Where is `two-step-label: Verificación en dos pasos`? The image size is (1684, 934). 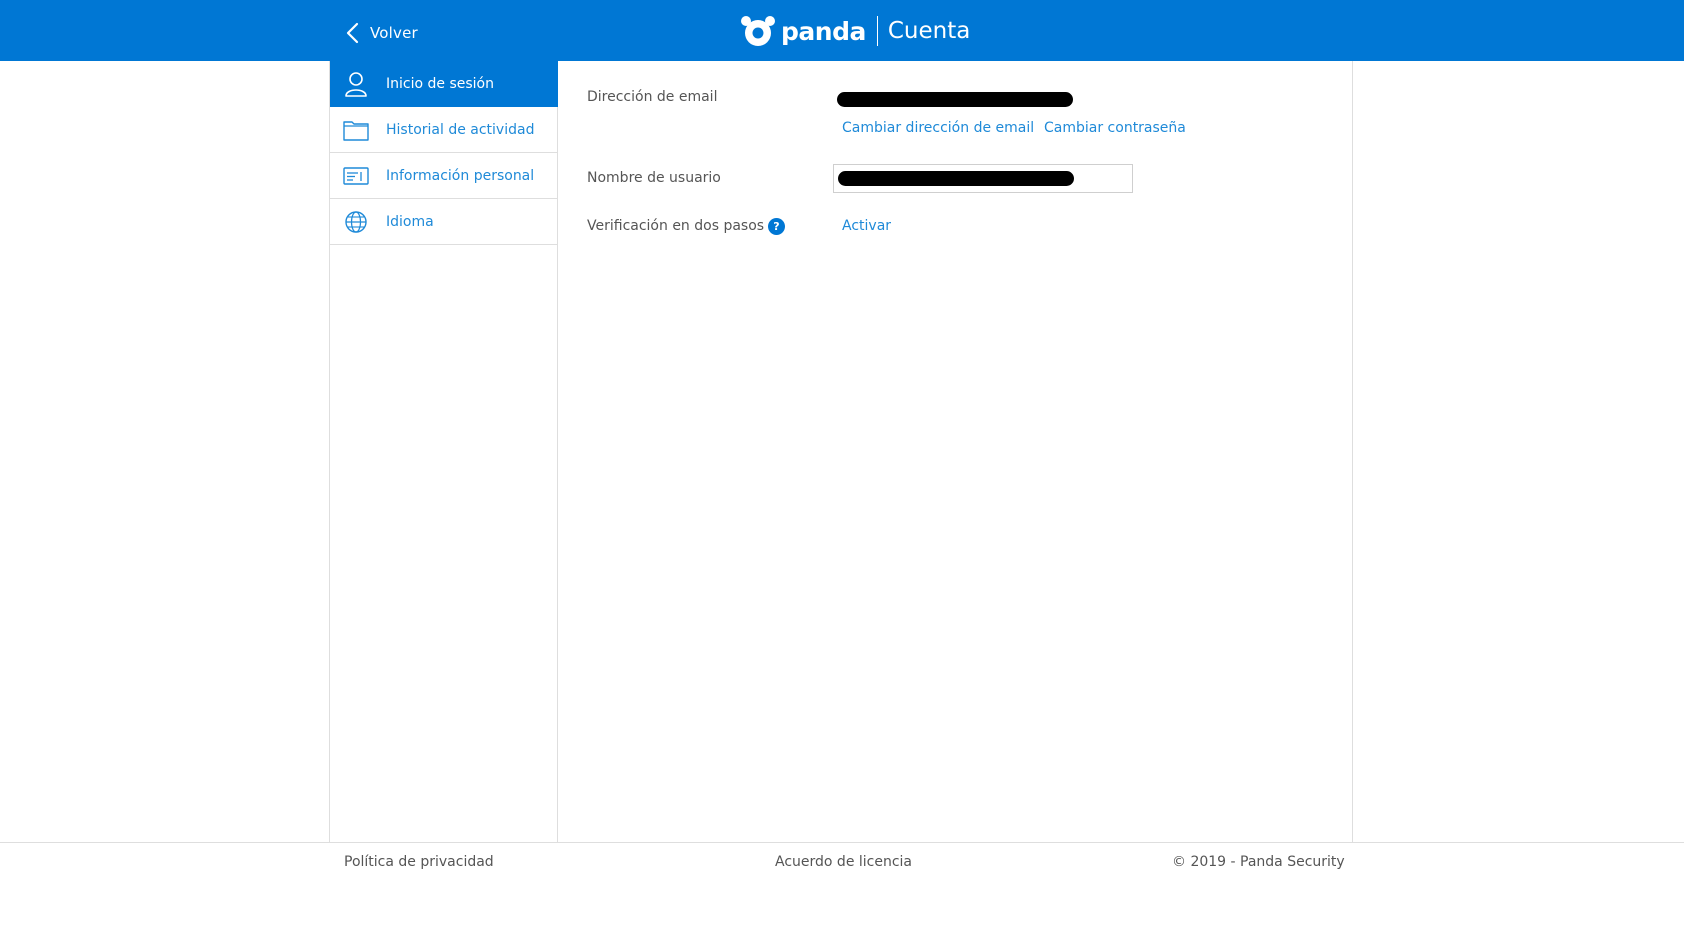
two-step-label: Verificación en dos pasos is located at coordinates (676, 226).